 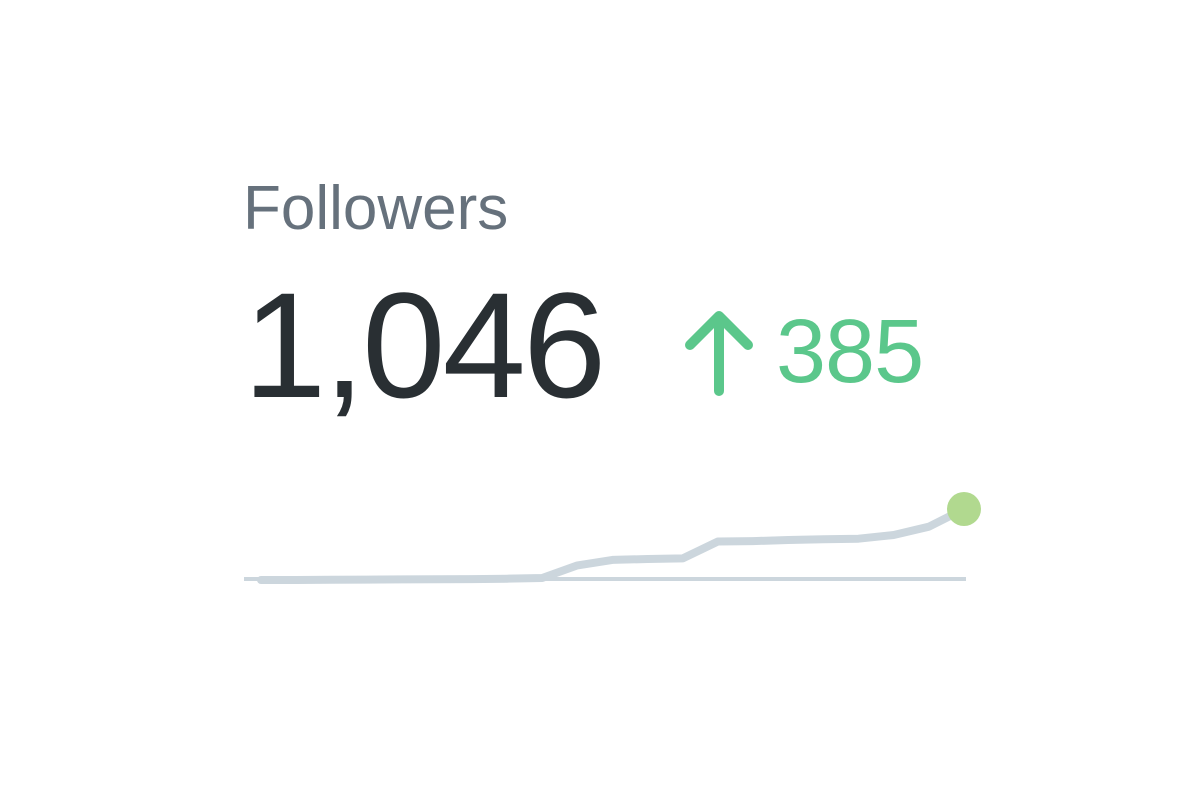 What do you see at coordinates (612, 544) in the screenshot?
I see `sparkline-series-line` at bounding box center [612, 544].